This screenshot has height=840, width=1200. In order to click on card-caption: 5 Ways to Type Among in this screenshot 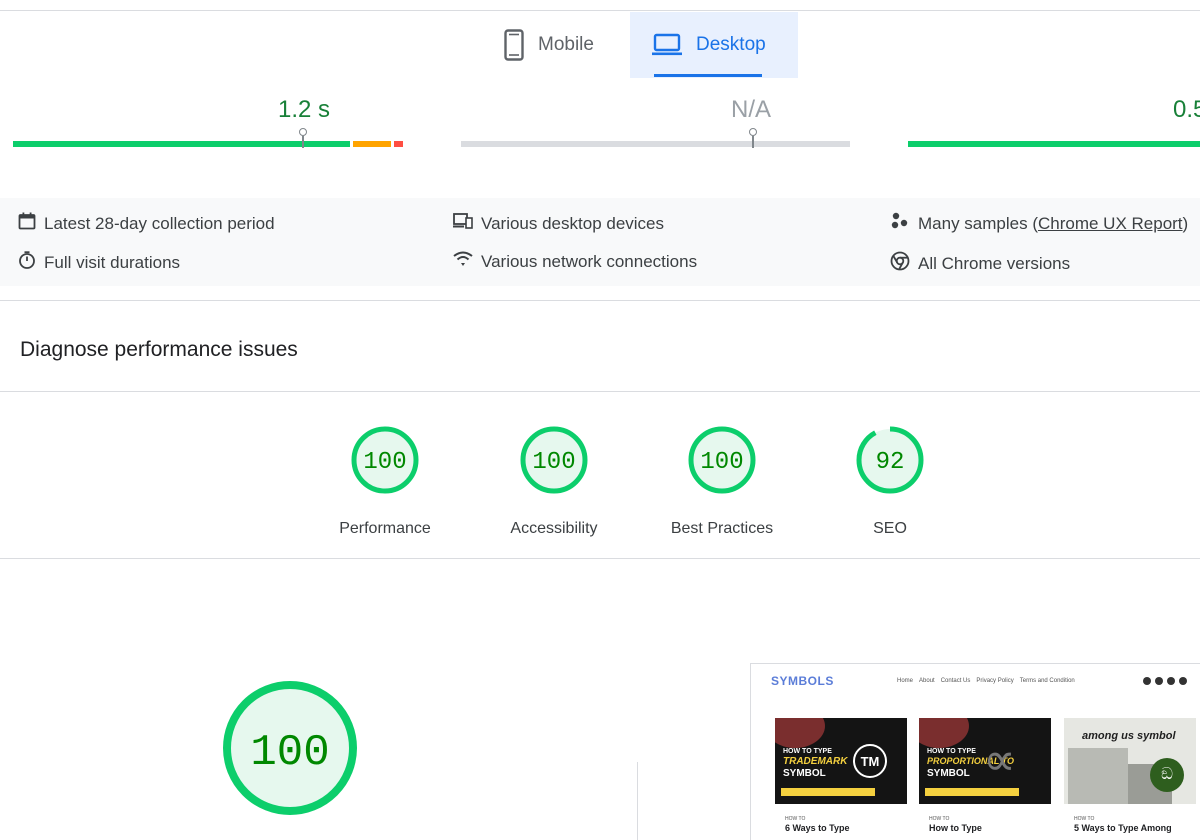, I will do `click(1123, 828)`.